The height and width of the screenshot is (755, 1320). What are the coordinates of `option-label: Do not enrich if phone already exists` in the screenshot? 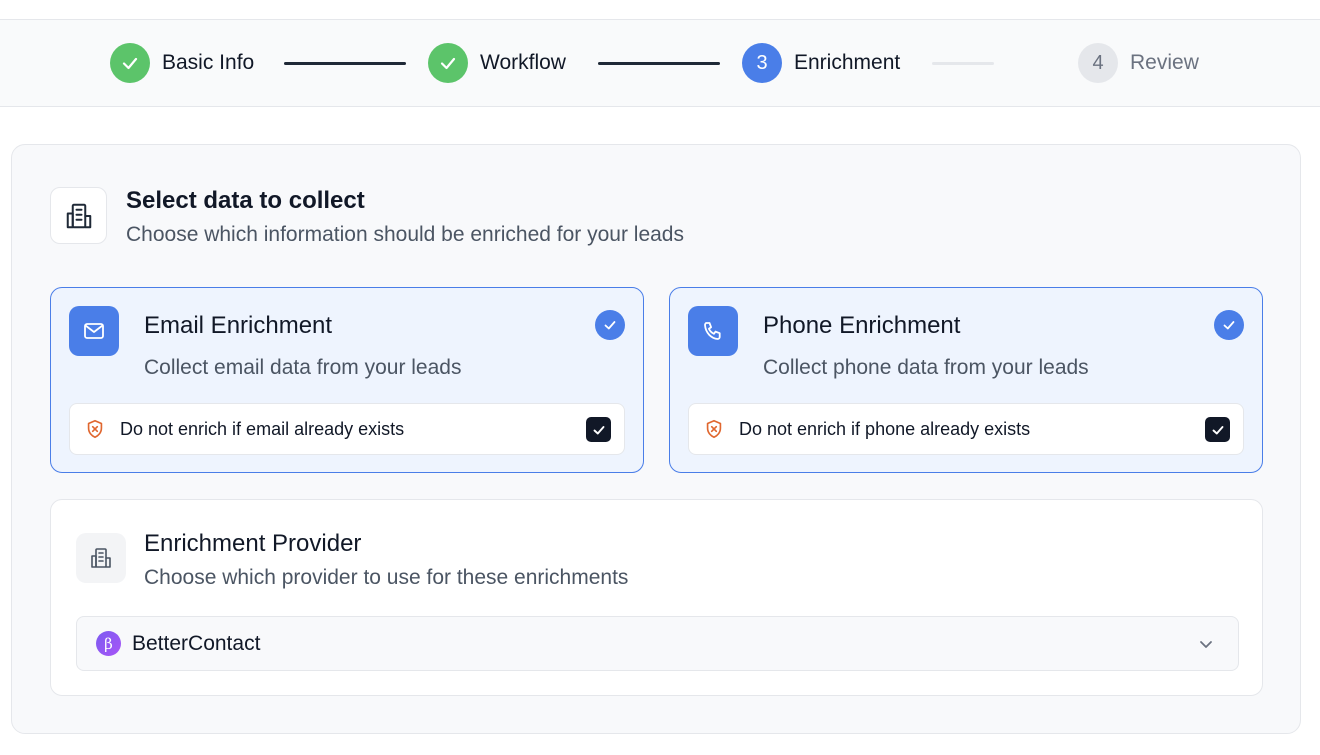 It's located at (885, 428).